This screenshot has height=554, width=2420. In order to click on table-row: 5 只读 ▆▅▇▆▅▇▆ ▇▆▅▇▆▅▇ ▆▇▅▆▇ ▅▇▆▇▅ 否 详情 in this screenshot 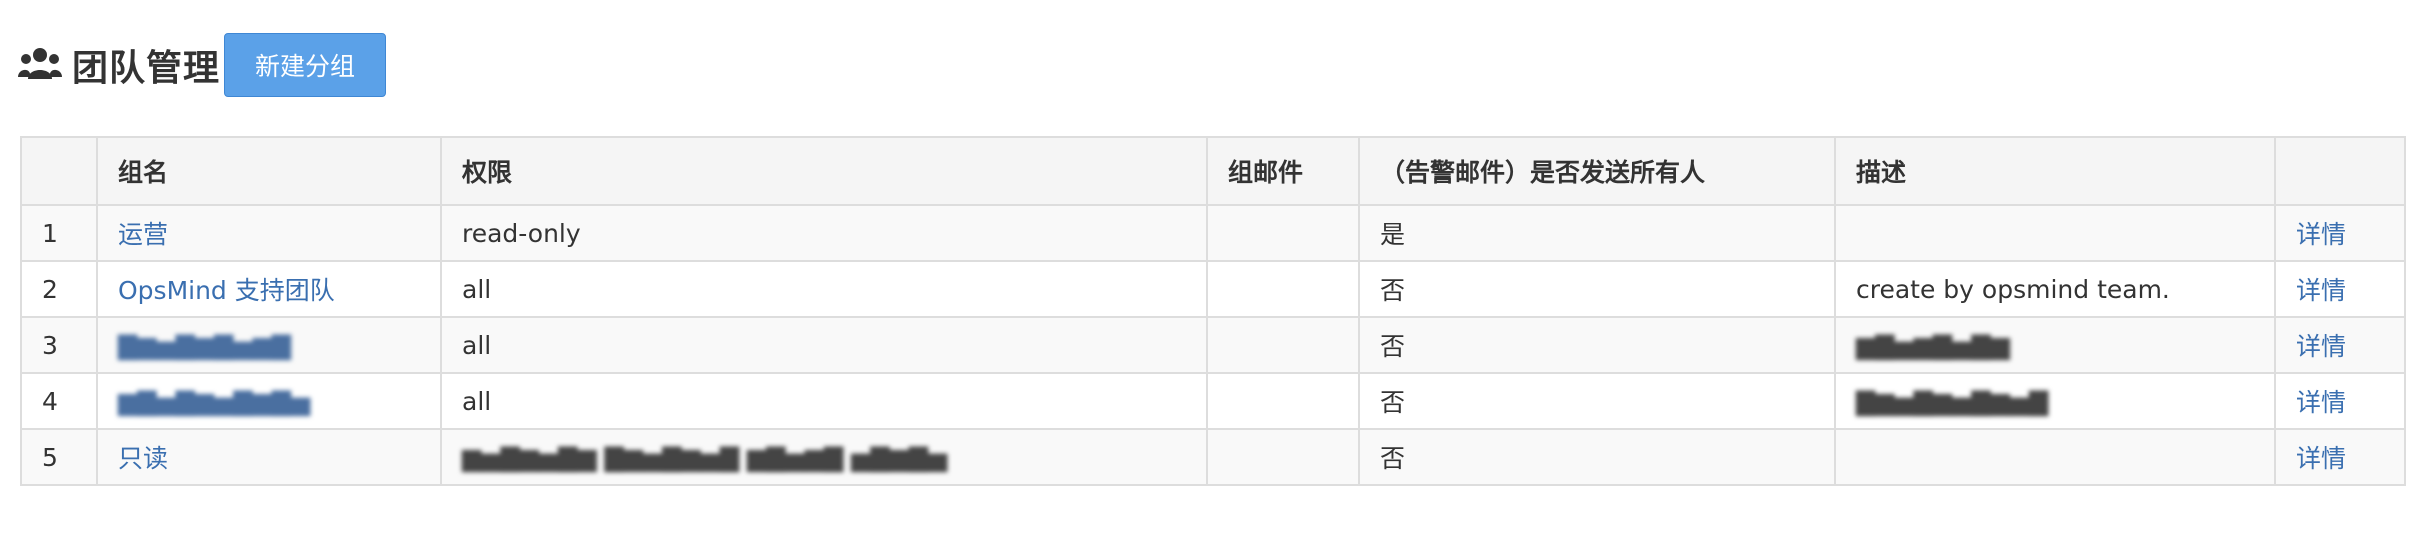, I will do `click(1213, 457)`.